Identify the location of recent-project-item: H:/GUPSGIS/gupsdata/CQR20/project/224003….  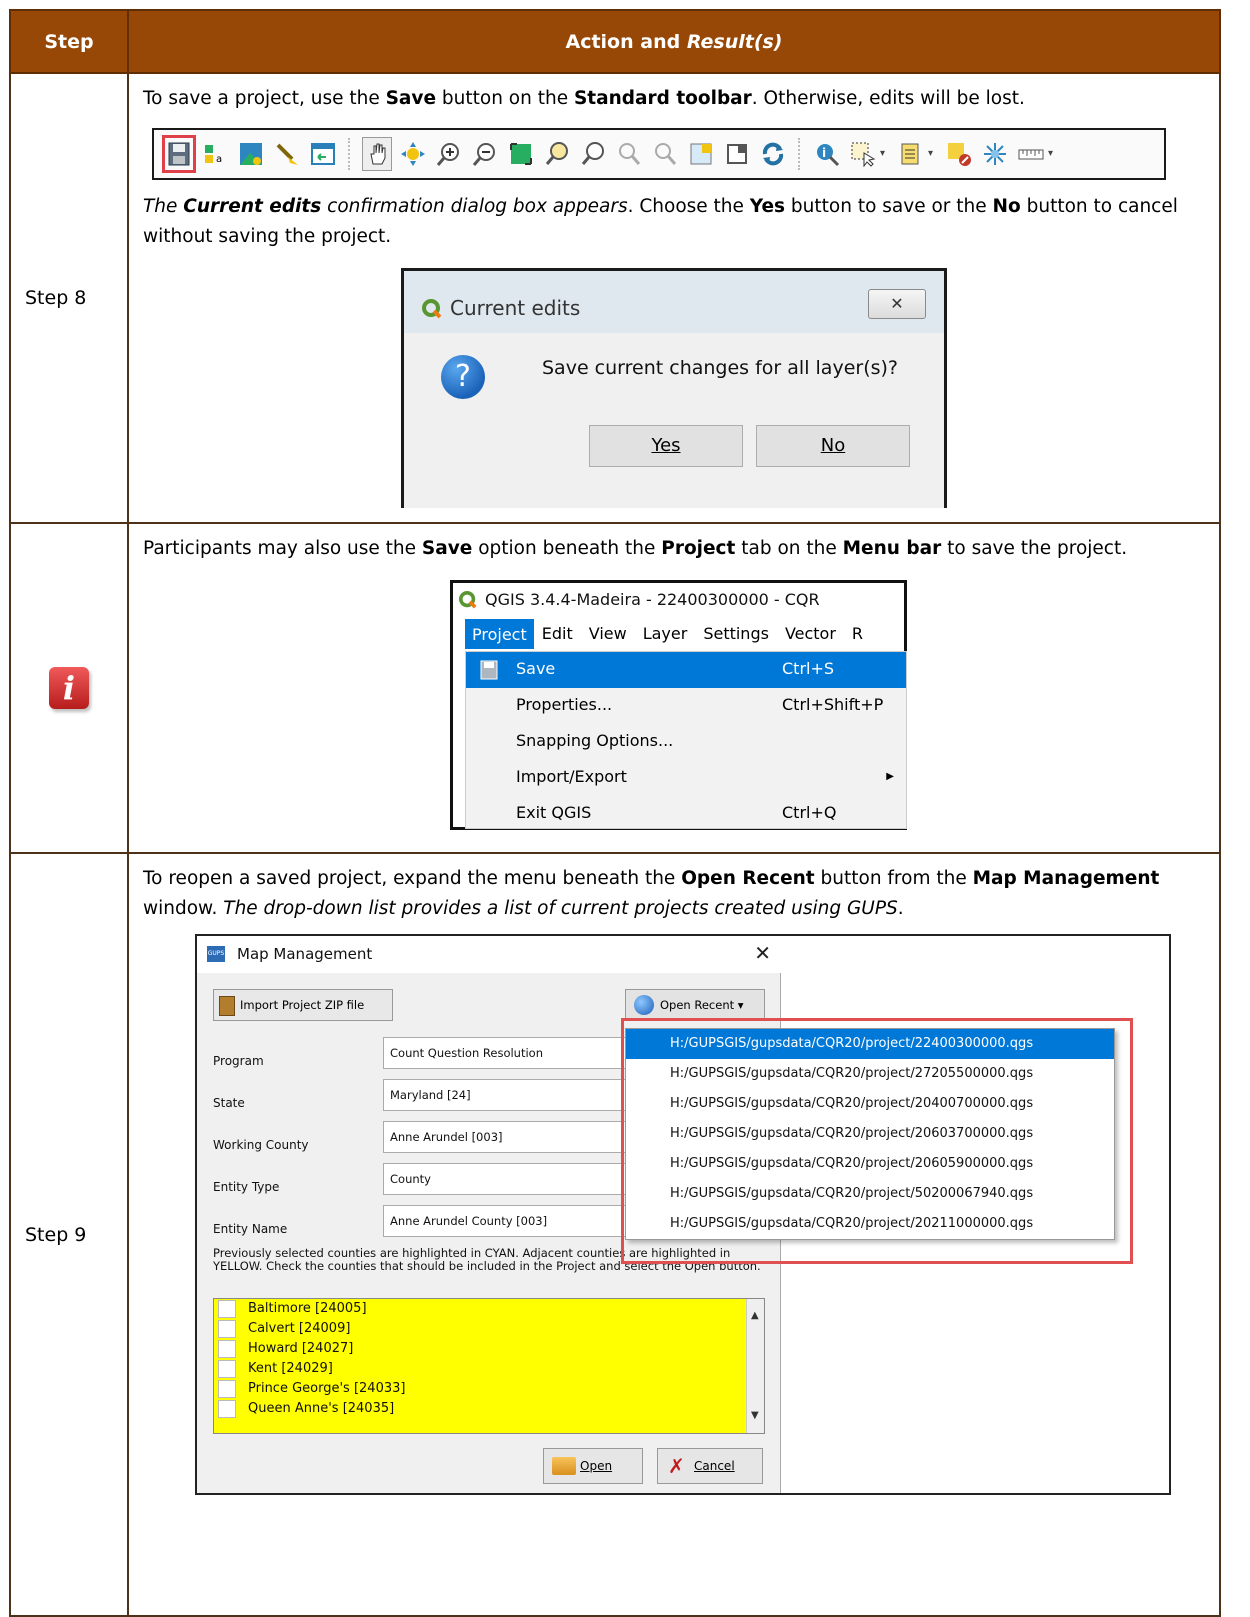
(870, 1044).